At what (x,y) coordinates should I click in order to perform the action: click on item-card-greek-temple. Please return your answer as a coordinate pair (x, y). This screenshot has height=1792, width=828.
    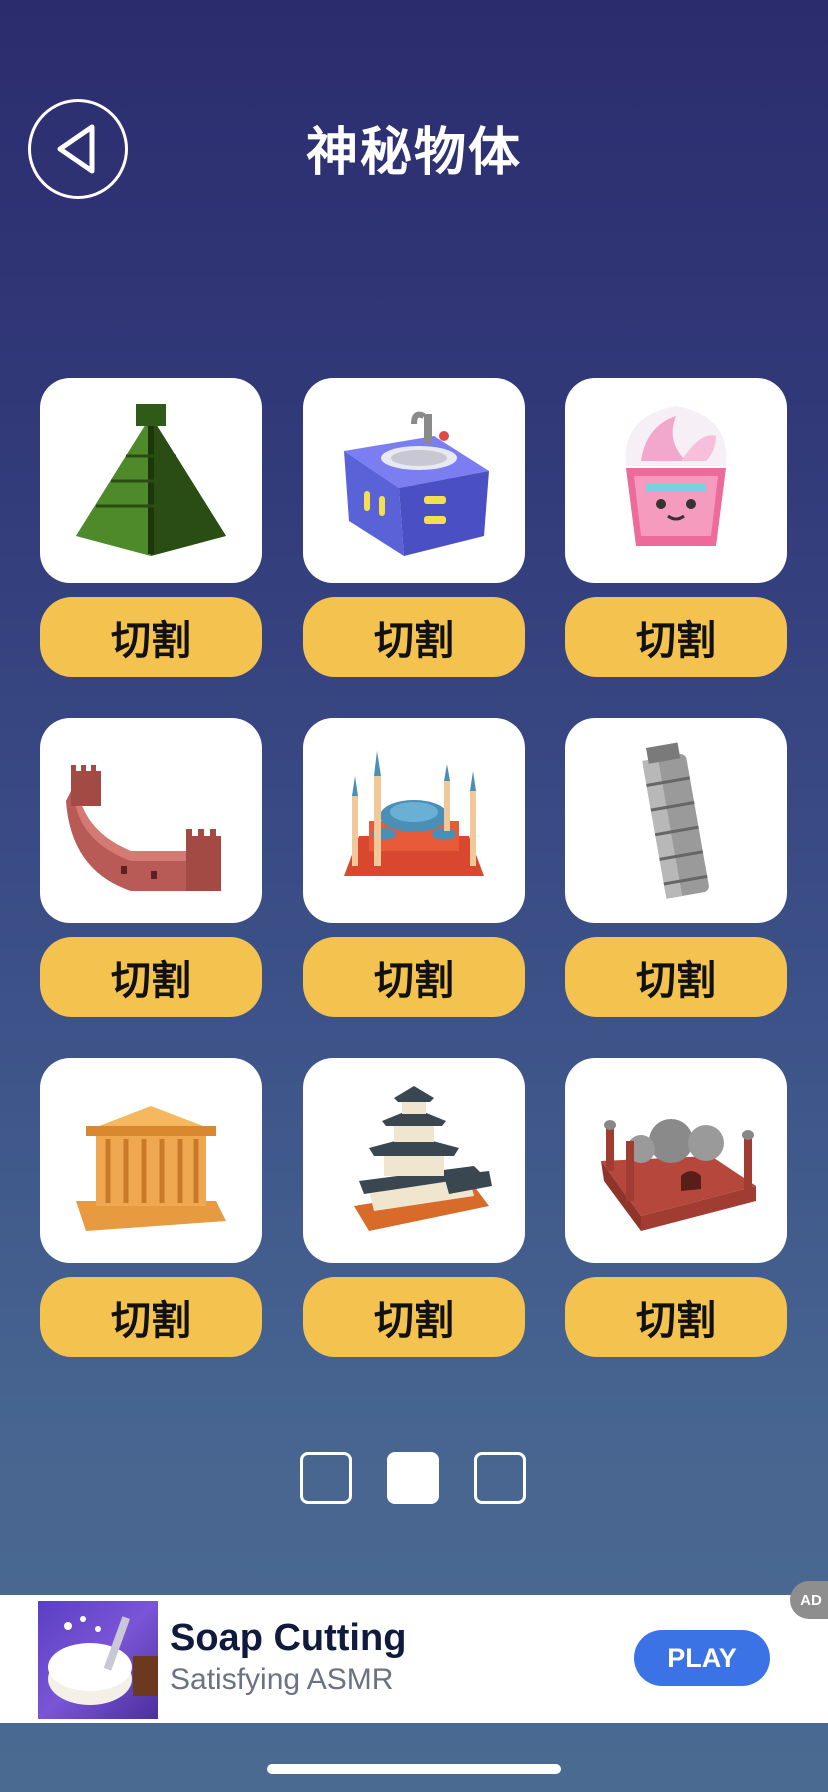
    Looking at the image, I should click on (151, 1160).